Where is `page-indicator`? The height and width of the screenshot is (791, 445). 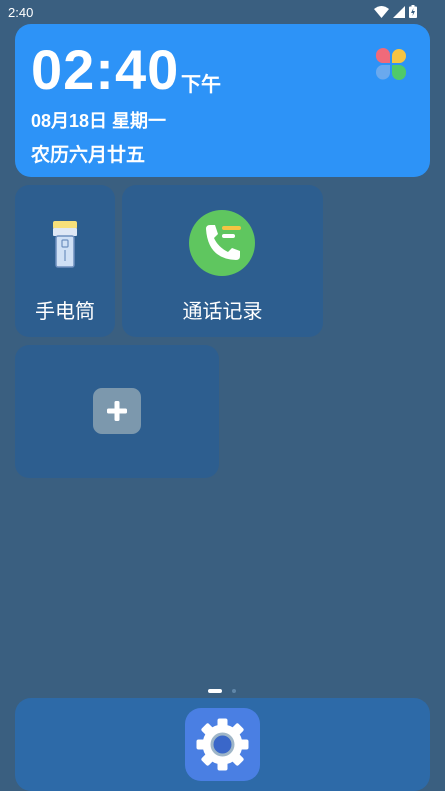
page-indicator is located at coordinates (222, 691).